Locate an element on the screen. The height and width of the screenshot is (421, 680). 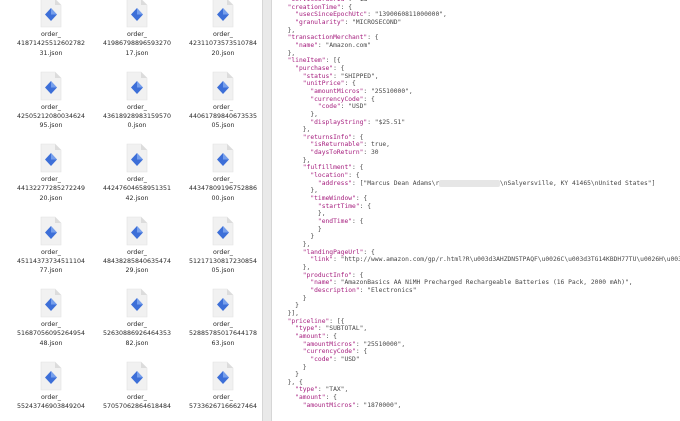
file-item: order_ 41986798896593270 17.json is located at coordinates (137, 34).